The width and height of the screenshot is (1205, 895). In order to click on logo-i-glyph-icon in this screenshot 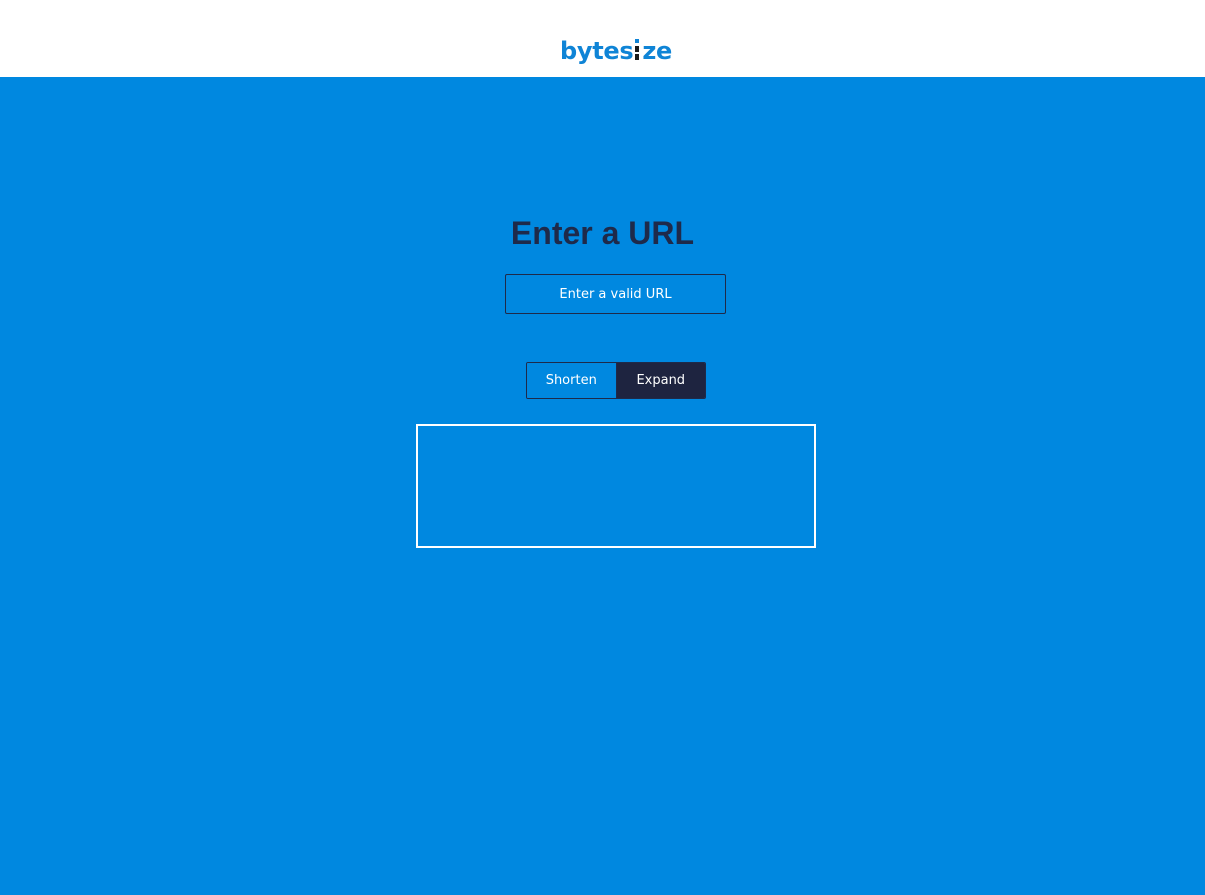, I will do `click(637, 50)`.